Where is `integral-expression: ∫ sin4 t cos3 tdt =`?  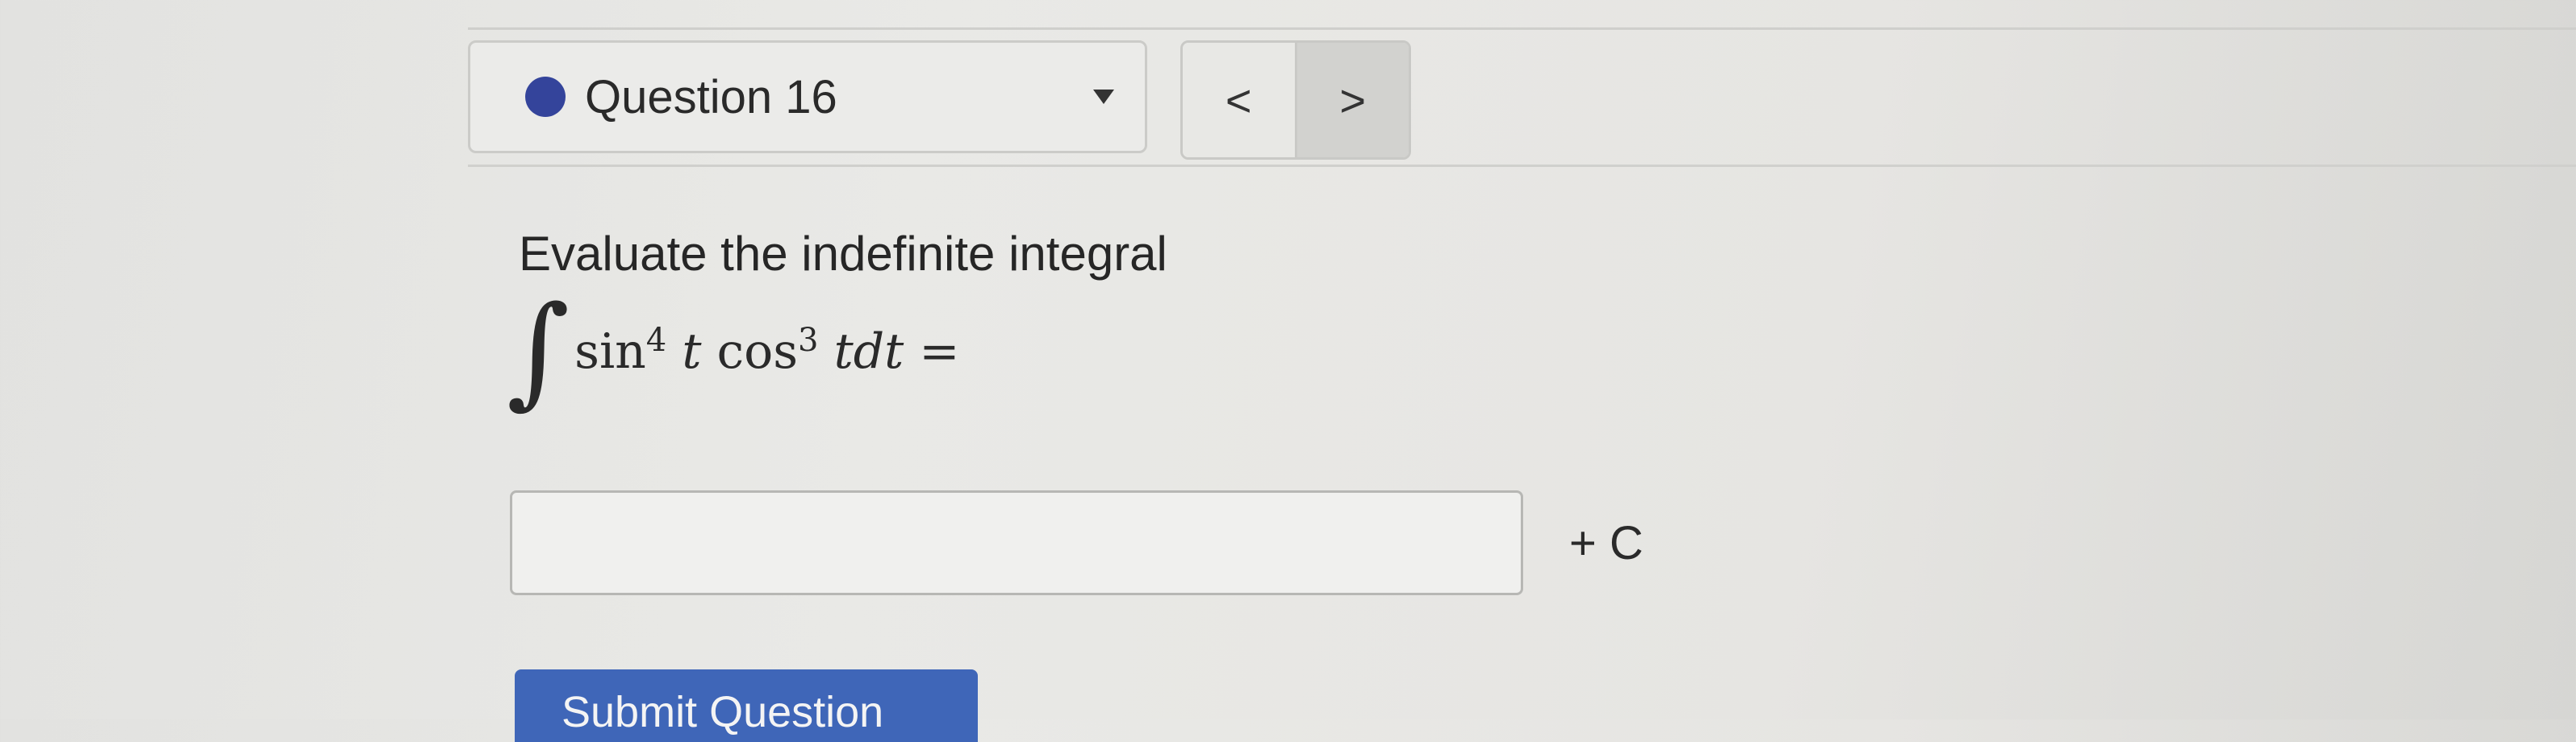 integral-expression: ∫ sin4 t cos3 tdt = is located at coordinates (733, 350).